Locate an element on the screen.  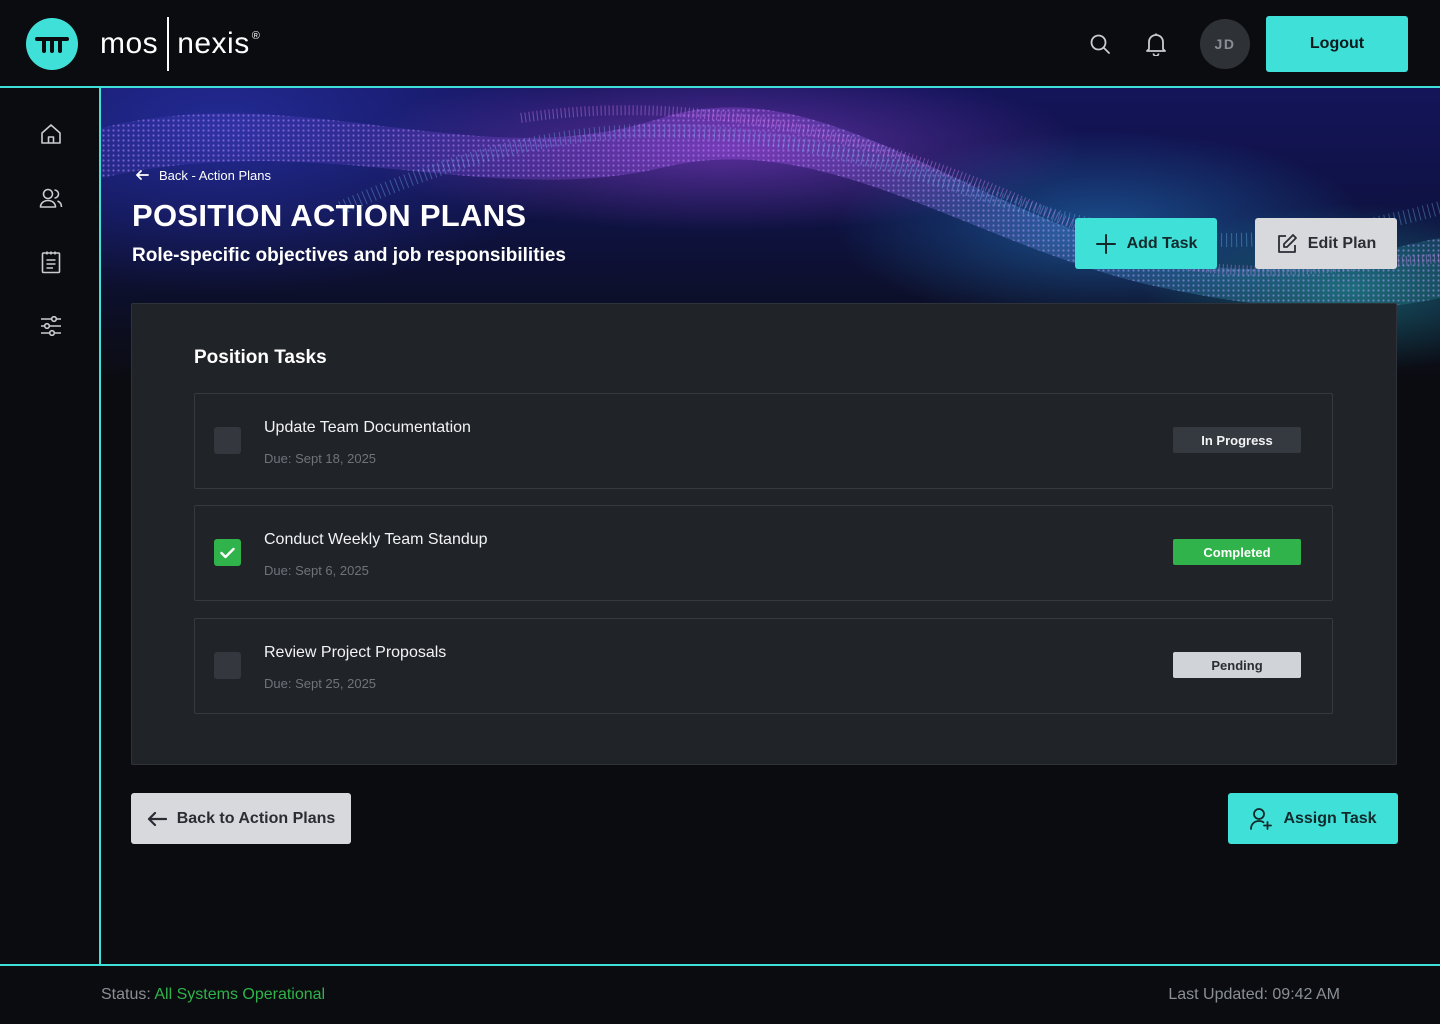
back-to-action-plans-button: Back to Action Plans is located at coordinates (241, 818).